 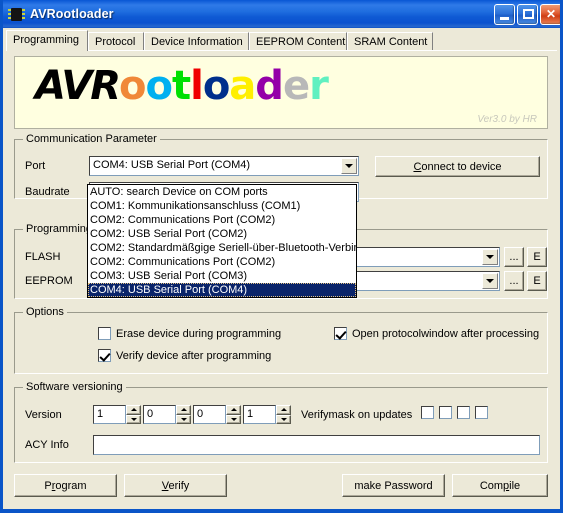 I want to click on port-combobox: COM4: USB Serial Port (COM4), so click(x=224, y=166).